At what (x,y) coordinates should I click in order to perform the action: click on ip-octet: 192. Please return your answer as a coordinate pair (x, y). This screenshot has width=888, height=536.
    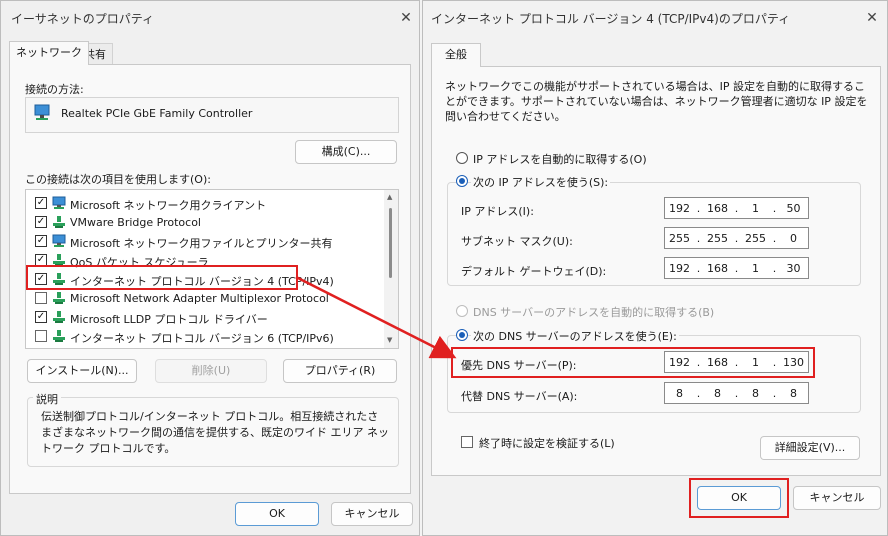
    Looking at the image, I should click on (679, 208).